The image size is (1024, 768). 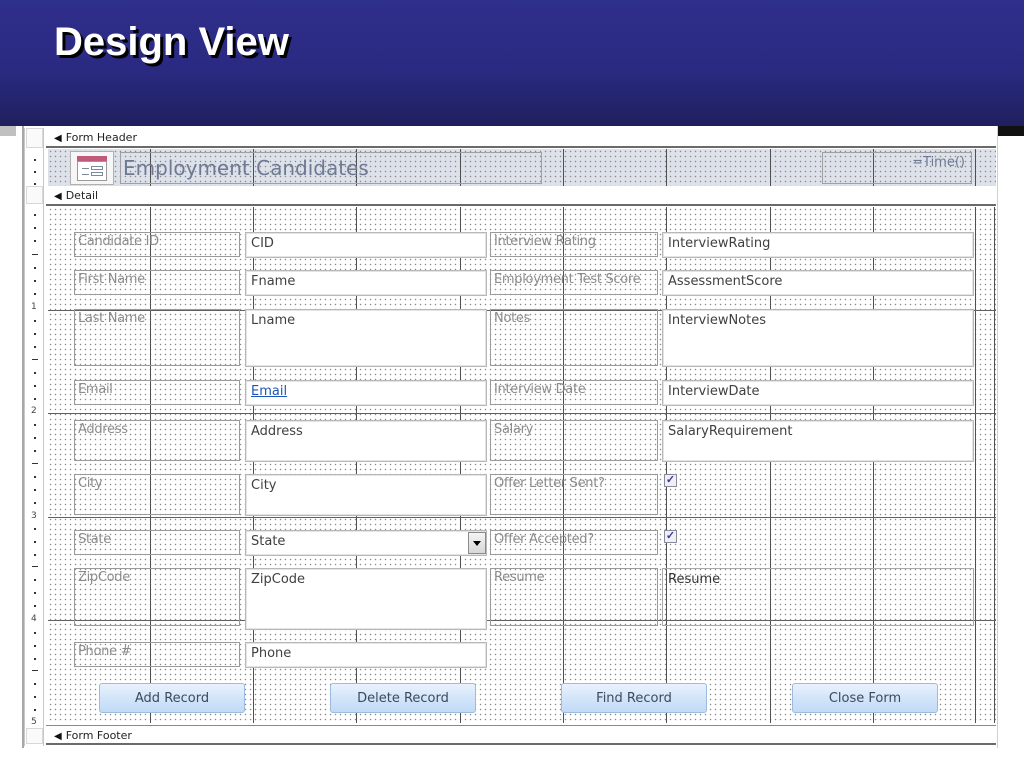 I want to click on field-phone: Phone, so click(x=366, y=655).